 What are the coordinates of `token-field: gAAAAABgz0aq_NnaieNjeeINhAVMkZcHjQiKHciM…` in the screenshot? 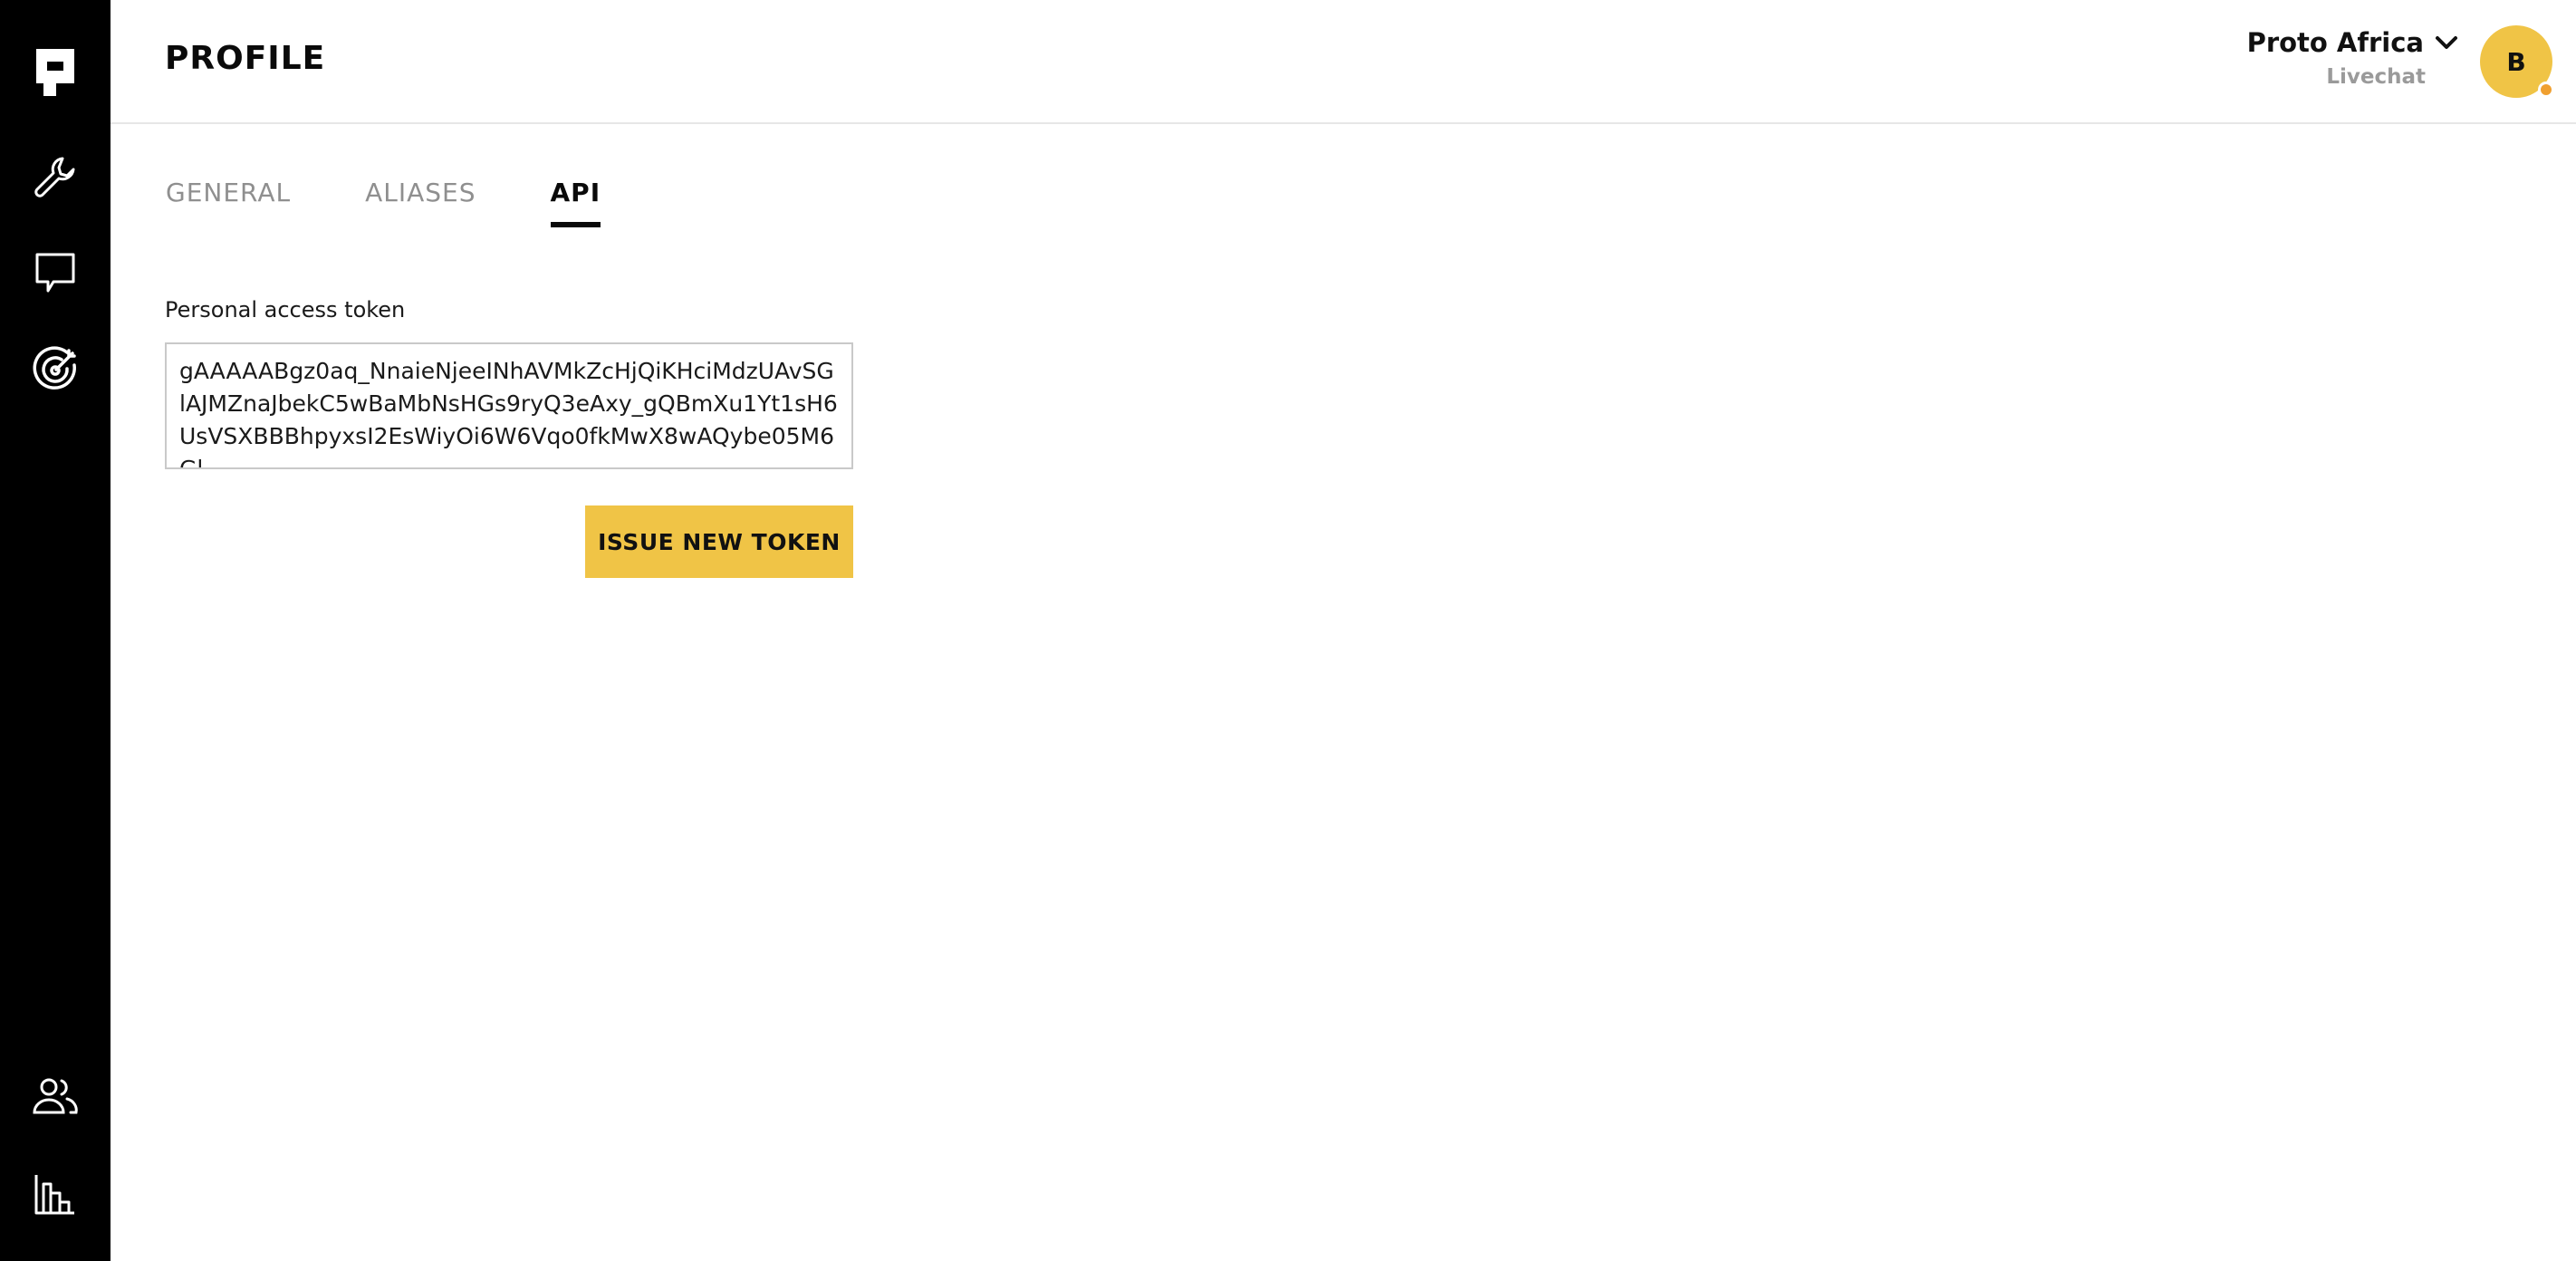 It's located at (509, 405).